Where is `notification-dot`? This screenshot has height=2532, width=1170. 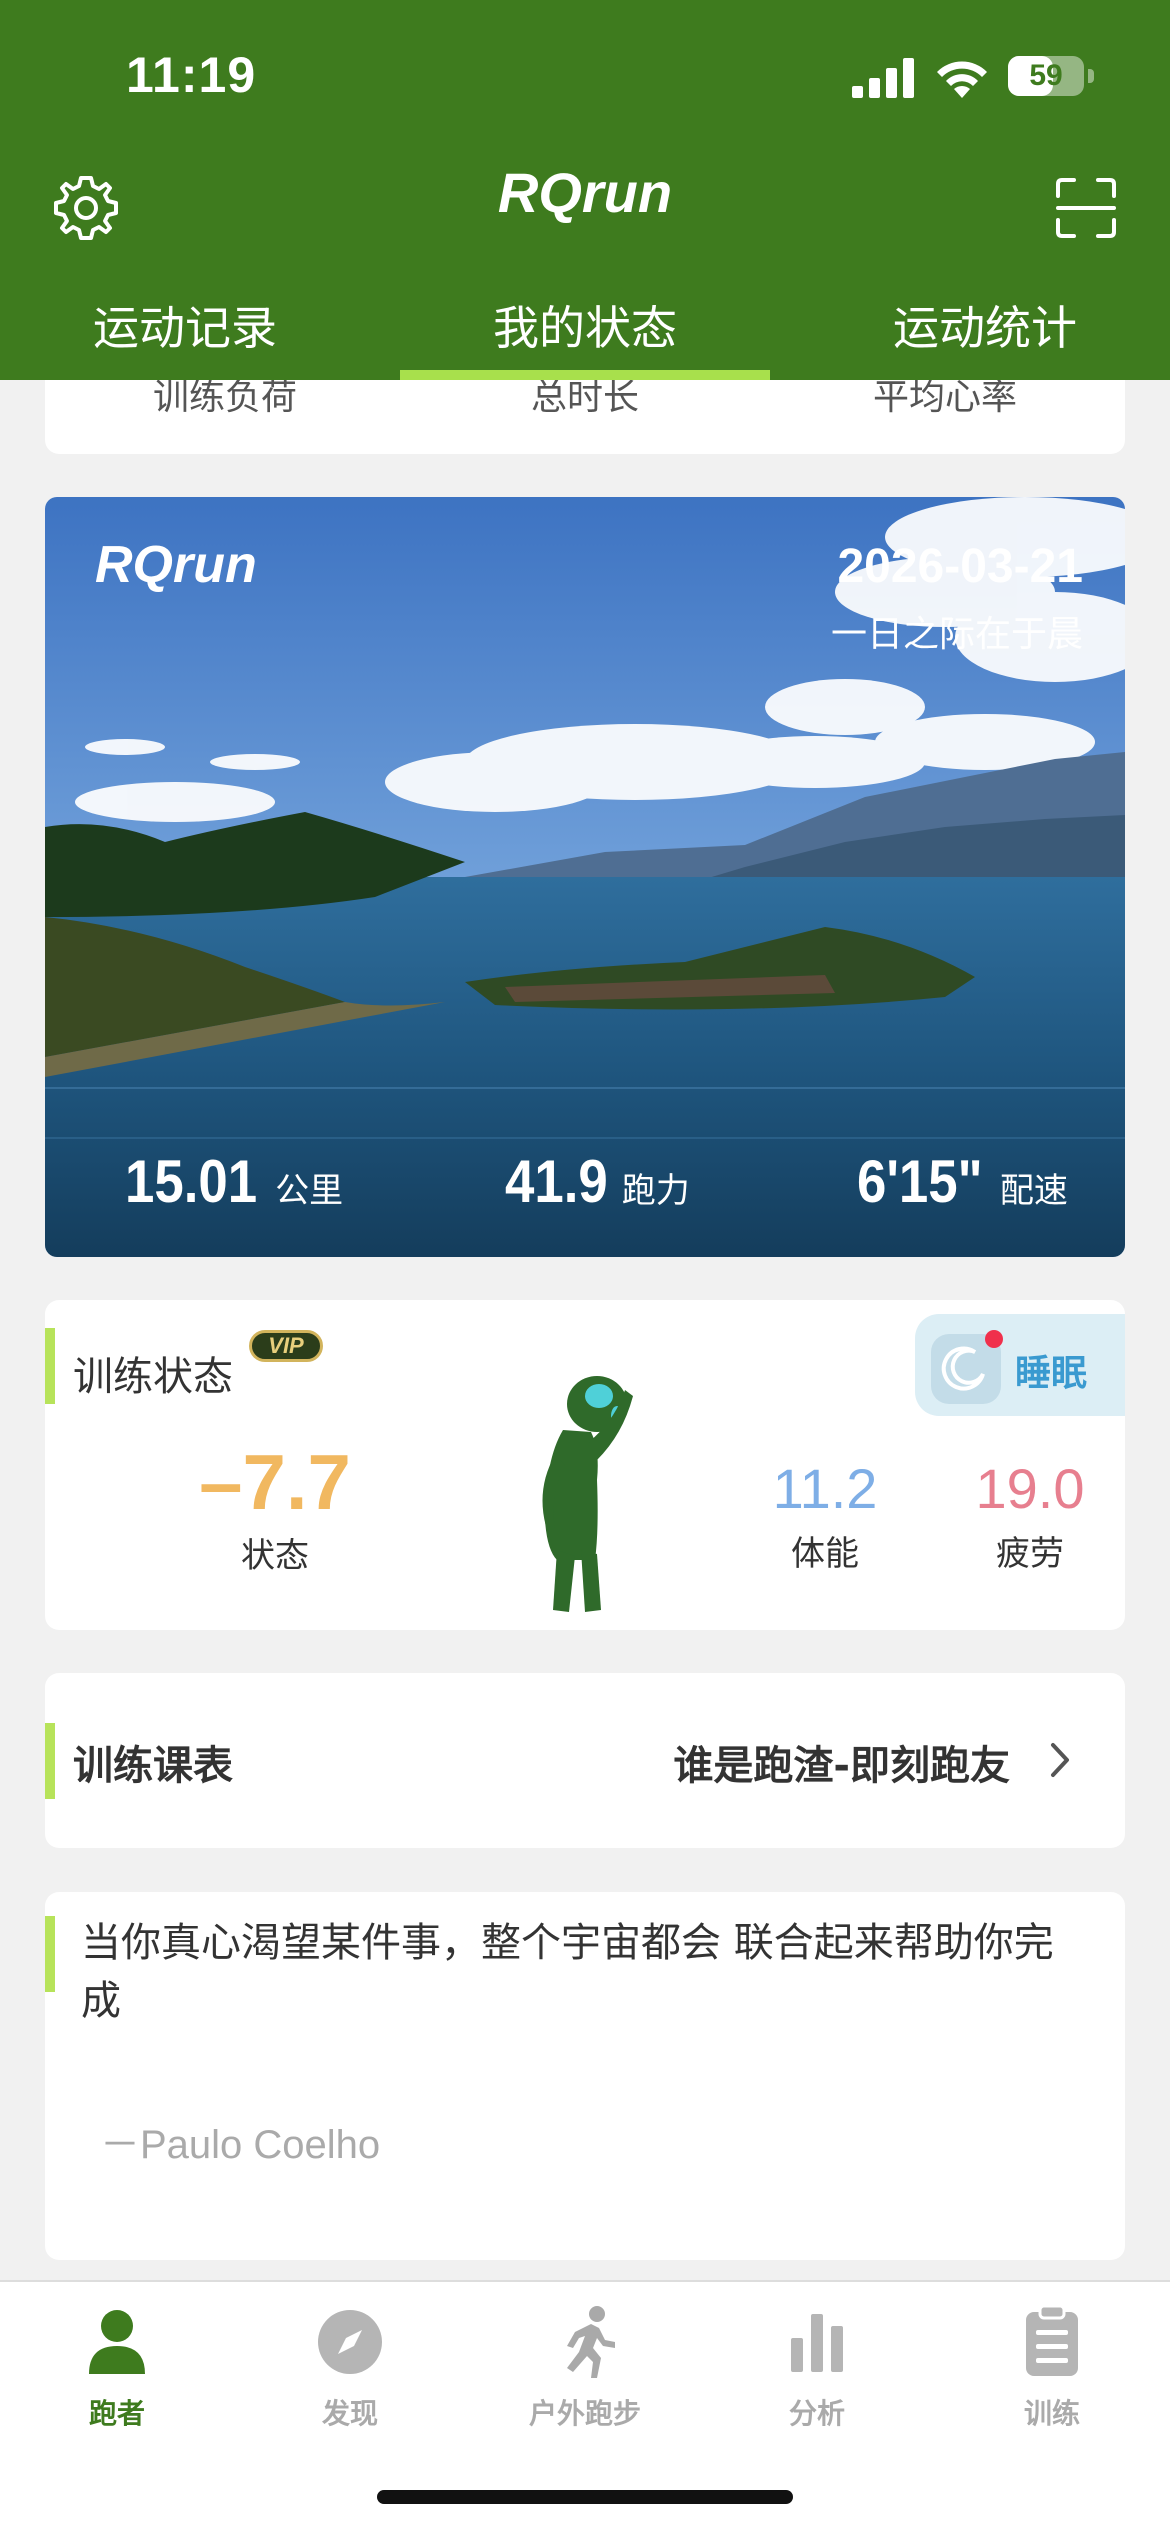 notification-dot is located at coordinates (994, 1339).